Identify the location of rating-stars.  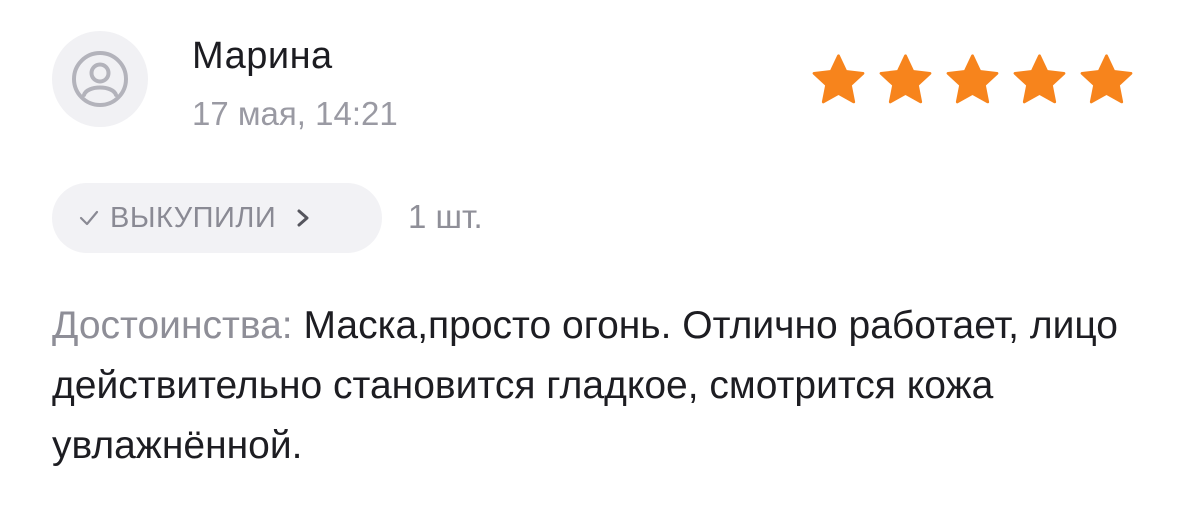
(972, 80).